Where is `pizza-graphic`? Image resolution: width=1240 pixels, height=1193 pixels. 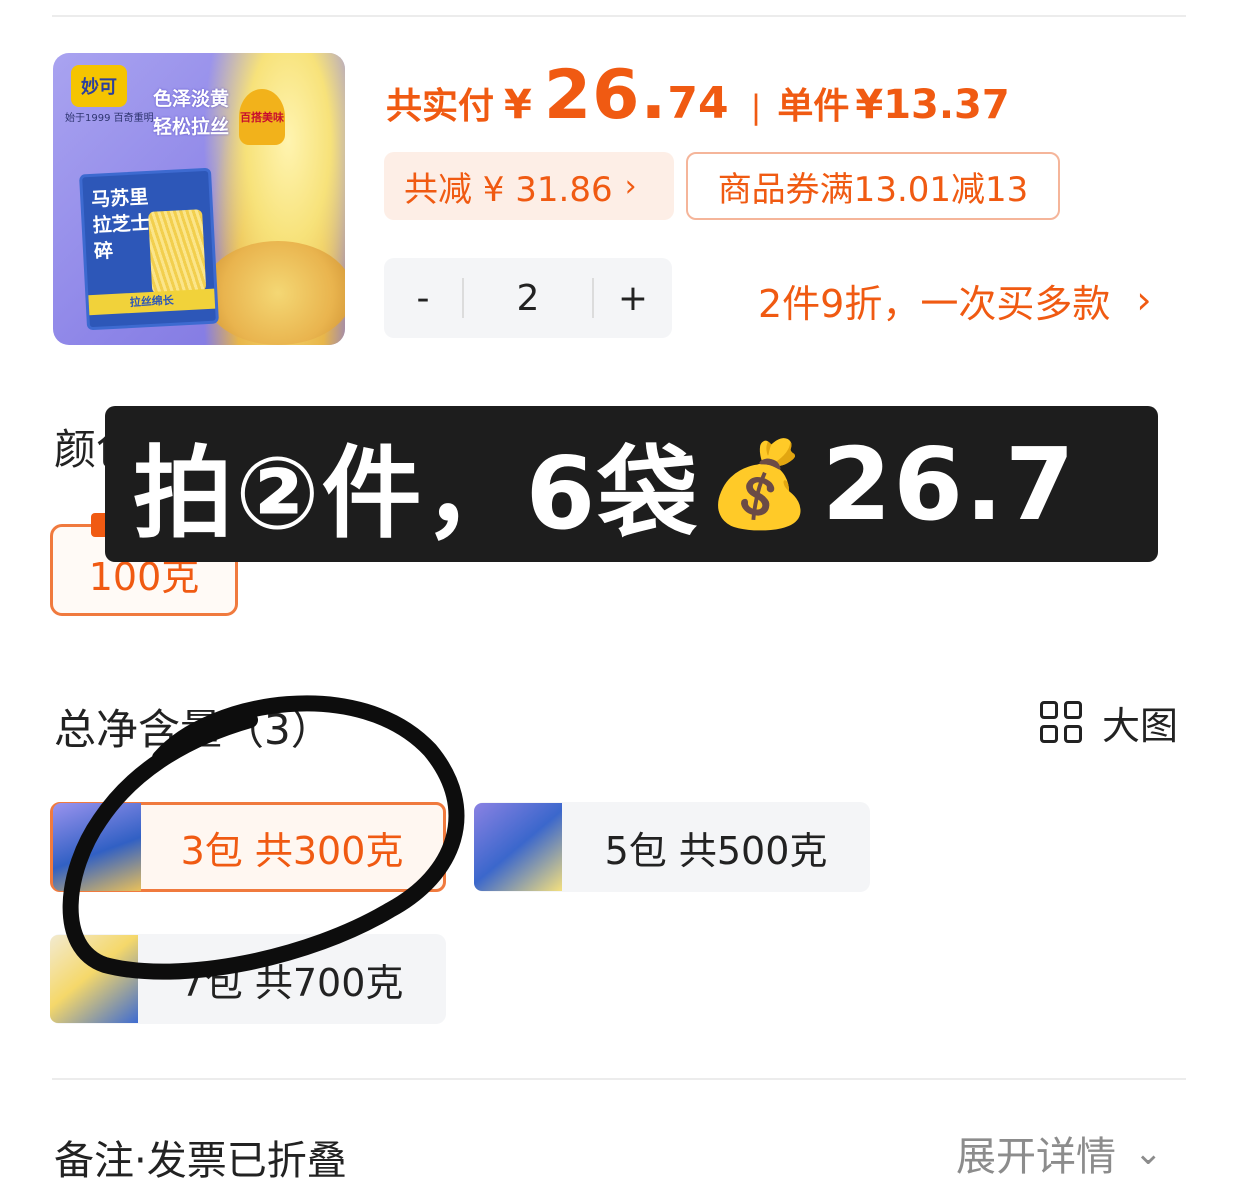
pizza-graphic is located at coordinates (274, 293).